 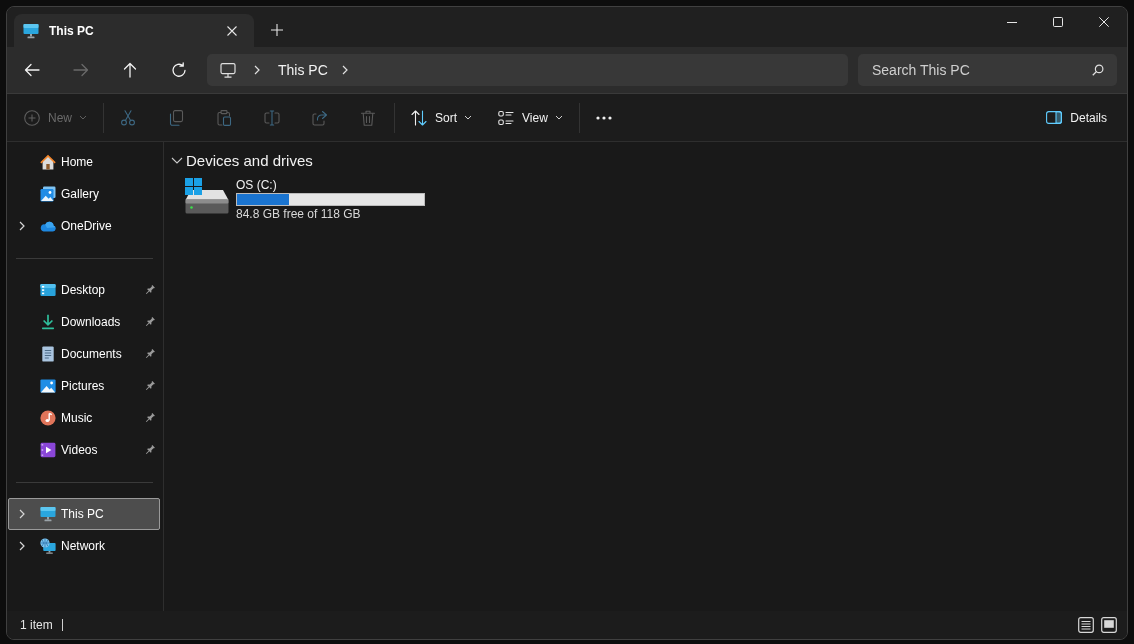 What do you see at coordinates (84, 546) in the screenshot?
I see `sidebar-item: Network` at bounding box center [84, 546].